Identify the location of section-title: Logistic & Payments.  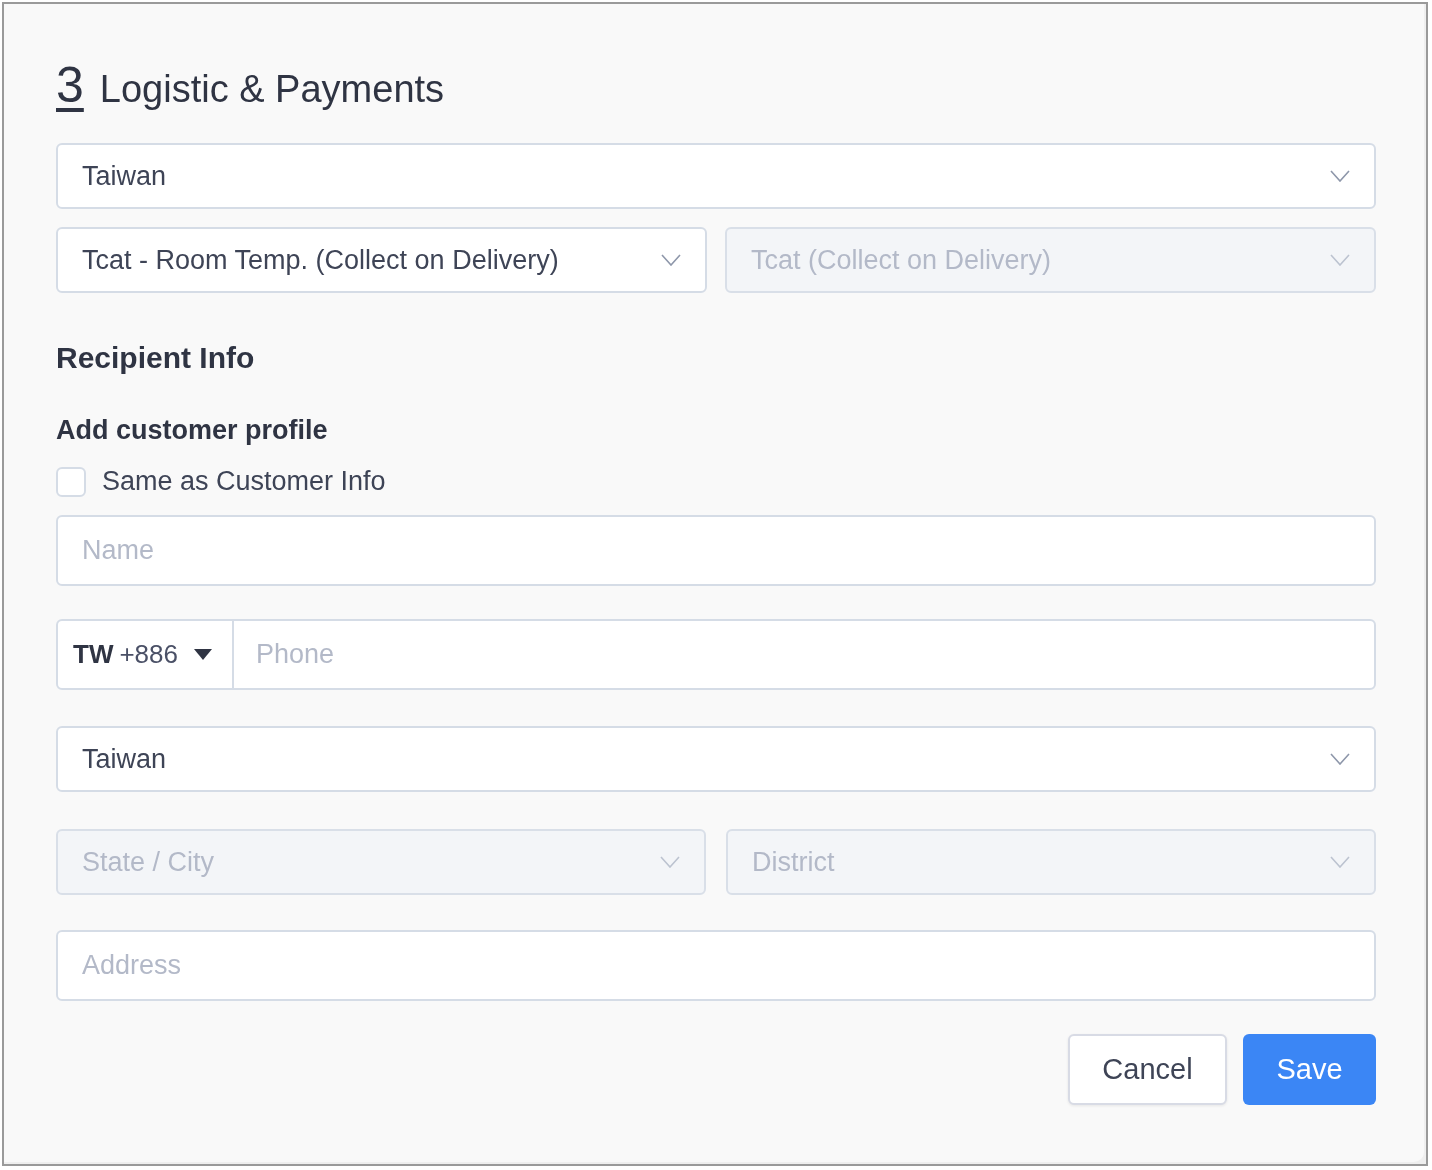
(272, 89).